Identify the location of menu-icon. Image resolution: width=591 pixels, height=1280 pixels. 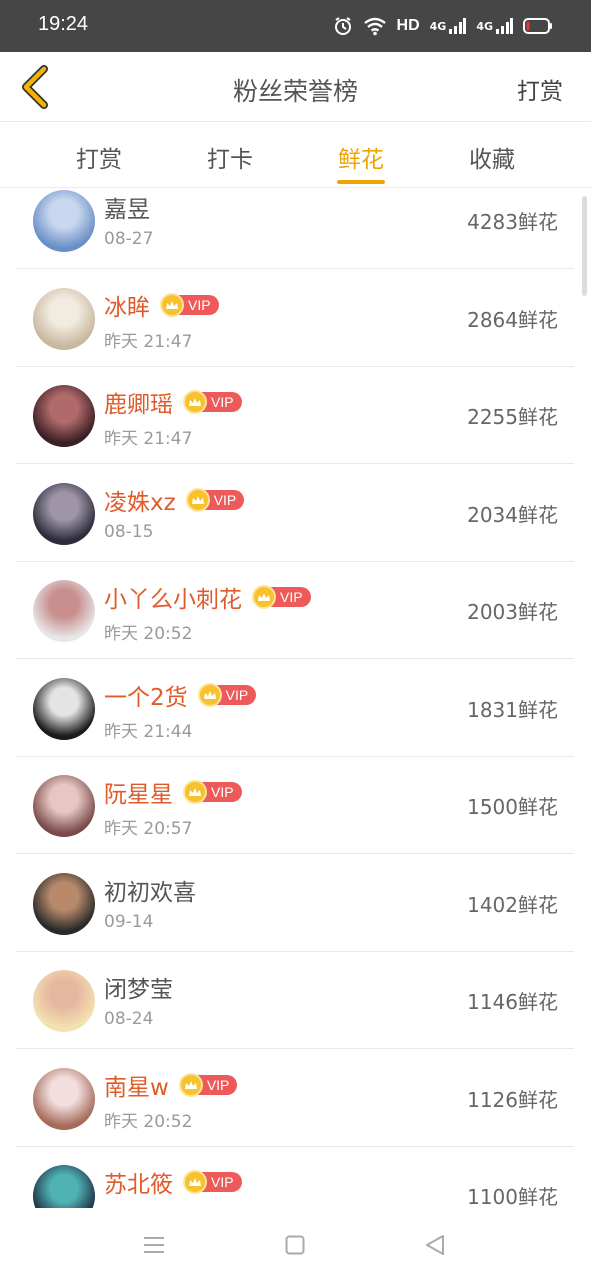
(154, 1245).